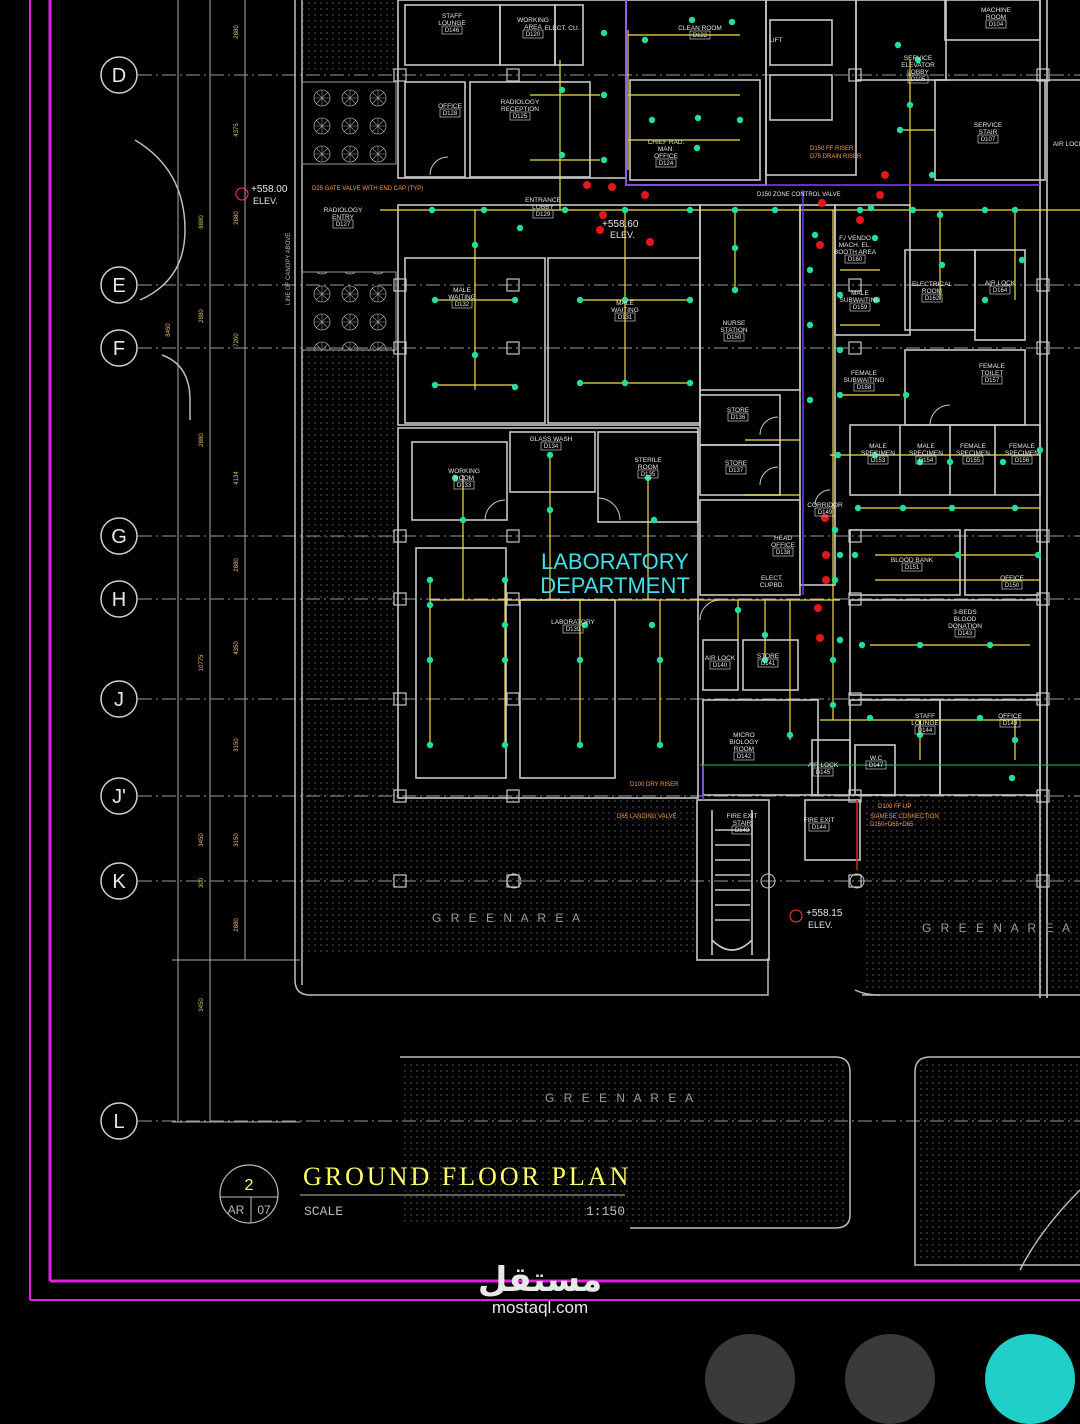 The height and width of the screenshot is (1424, 1080). What do you see at coordinates (452, 31) in the screenshot?
I see `room-code: D146` at bounding box center [452, 31].